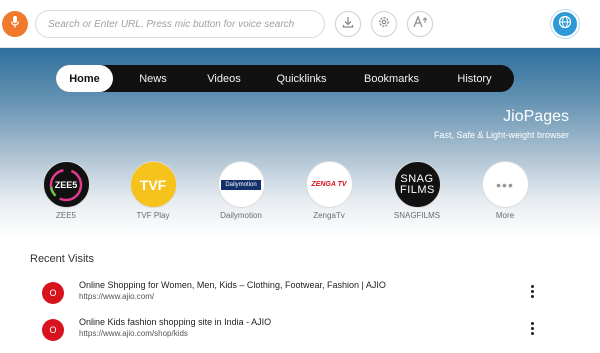 This screenshot has width=600, height=353. I want to click on tab-bookmarks: Bookmarks, so click(391, 78).